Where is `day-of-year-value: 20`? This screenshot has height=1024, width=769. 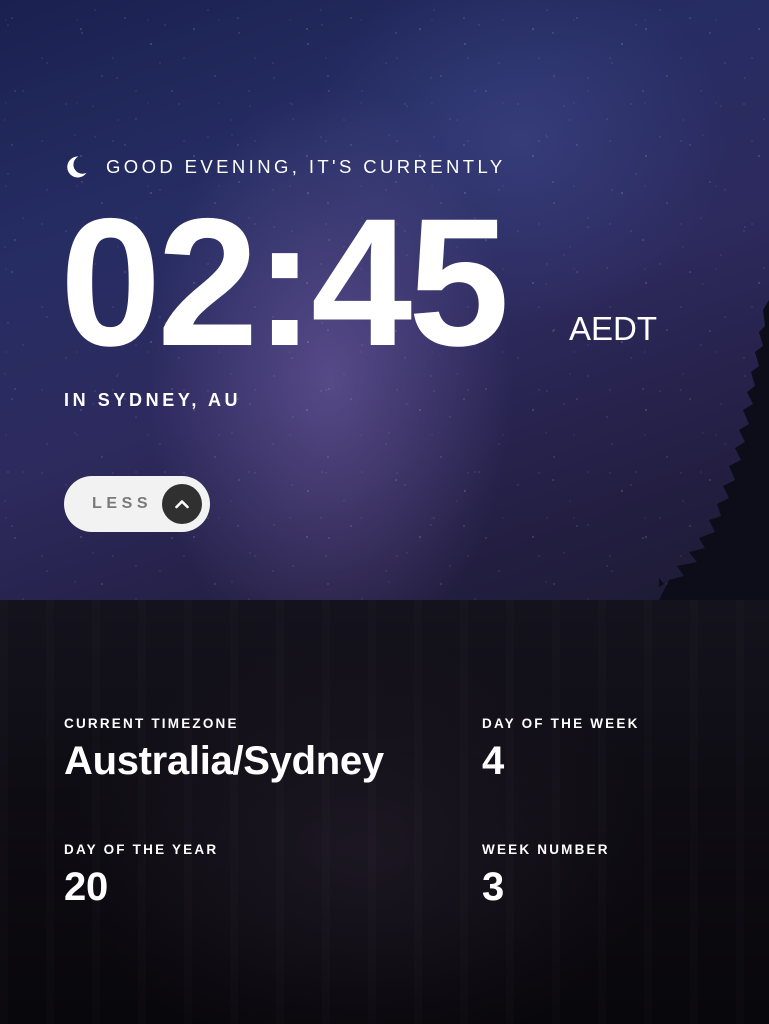
day-of-year-value: 20 is located at coordinates (86, 887).